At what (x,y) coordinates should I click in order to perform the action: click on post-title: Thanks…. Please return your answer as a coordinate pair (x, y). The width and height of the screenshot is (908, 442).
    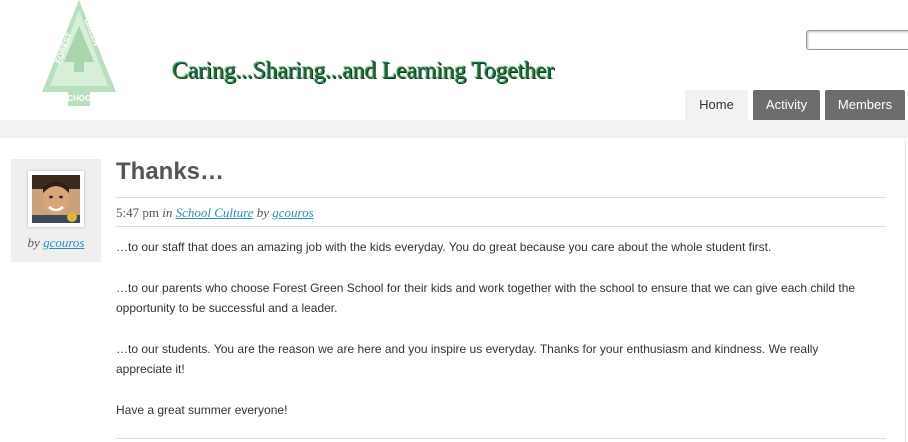
    Looking at the image, I should click on (170, 172).